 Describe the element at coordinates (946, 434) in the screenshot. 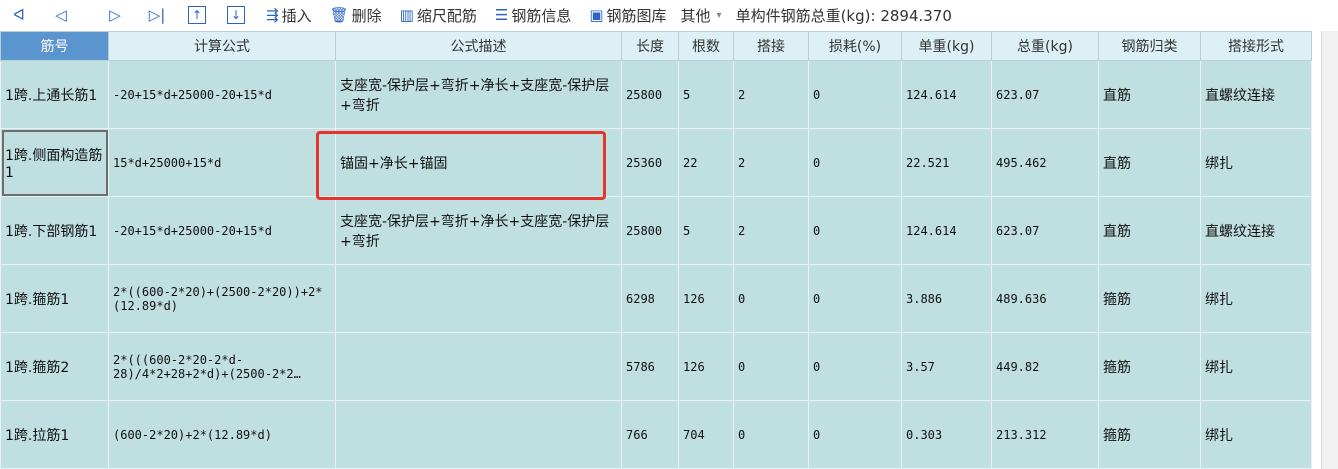

I see `cell-unit-weight: 0.303` at that location.